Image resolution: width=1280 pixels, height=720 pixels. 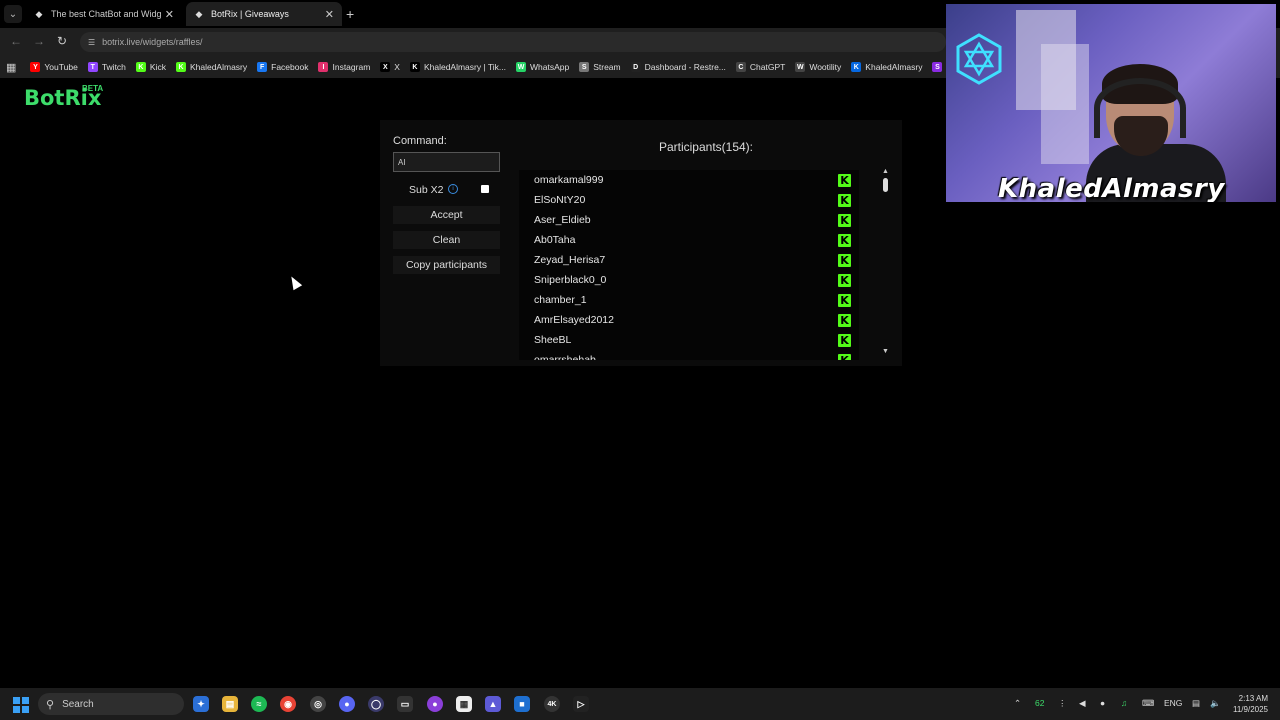 What do you see at coordinates (562, 220) in the screenshot?
I see `participant-name: Aser_Eldieb` at bounding box center [562, 220].